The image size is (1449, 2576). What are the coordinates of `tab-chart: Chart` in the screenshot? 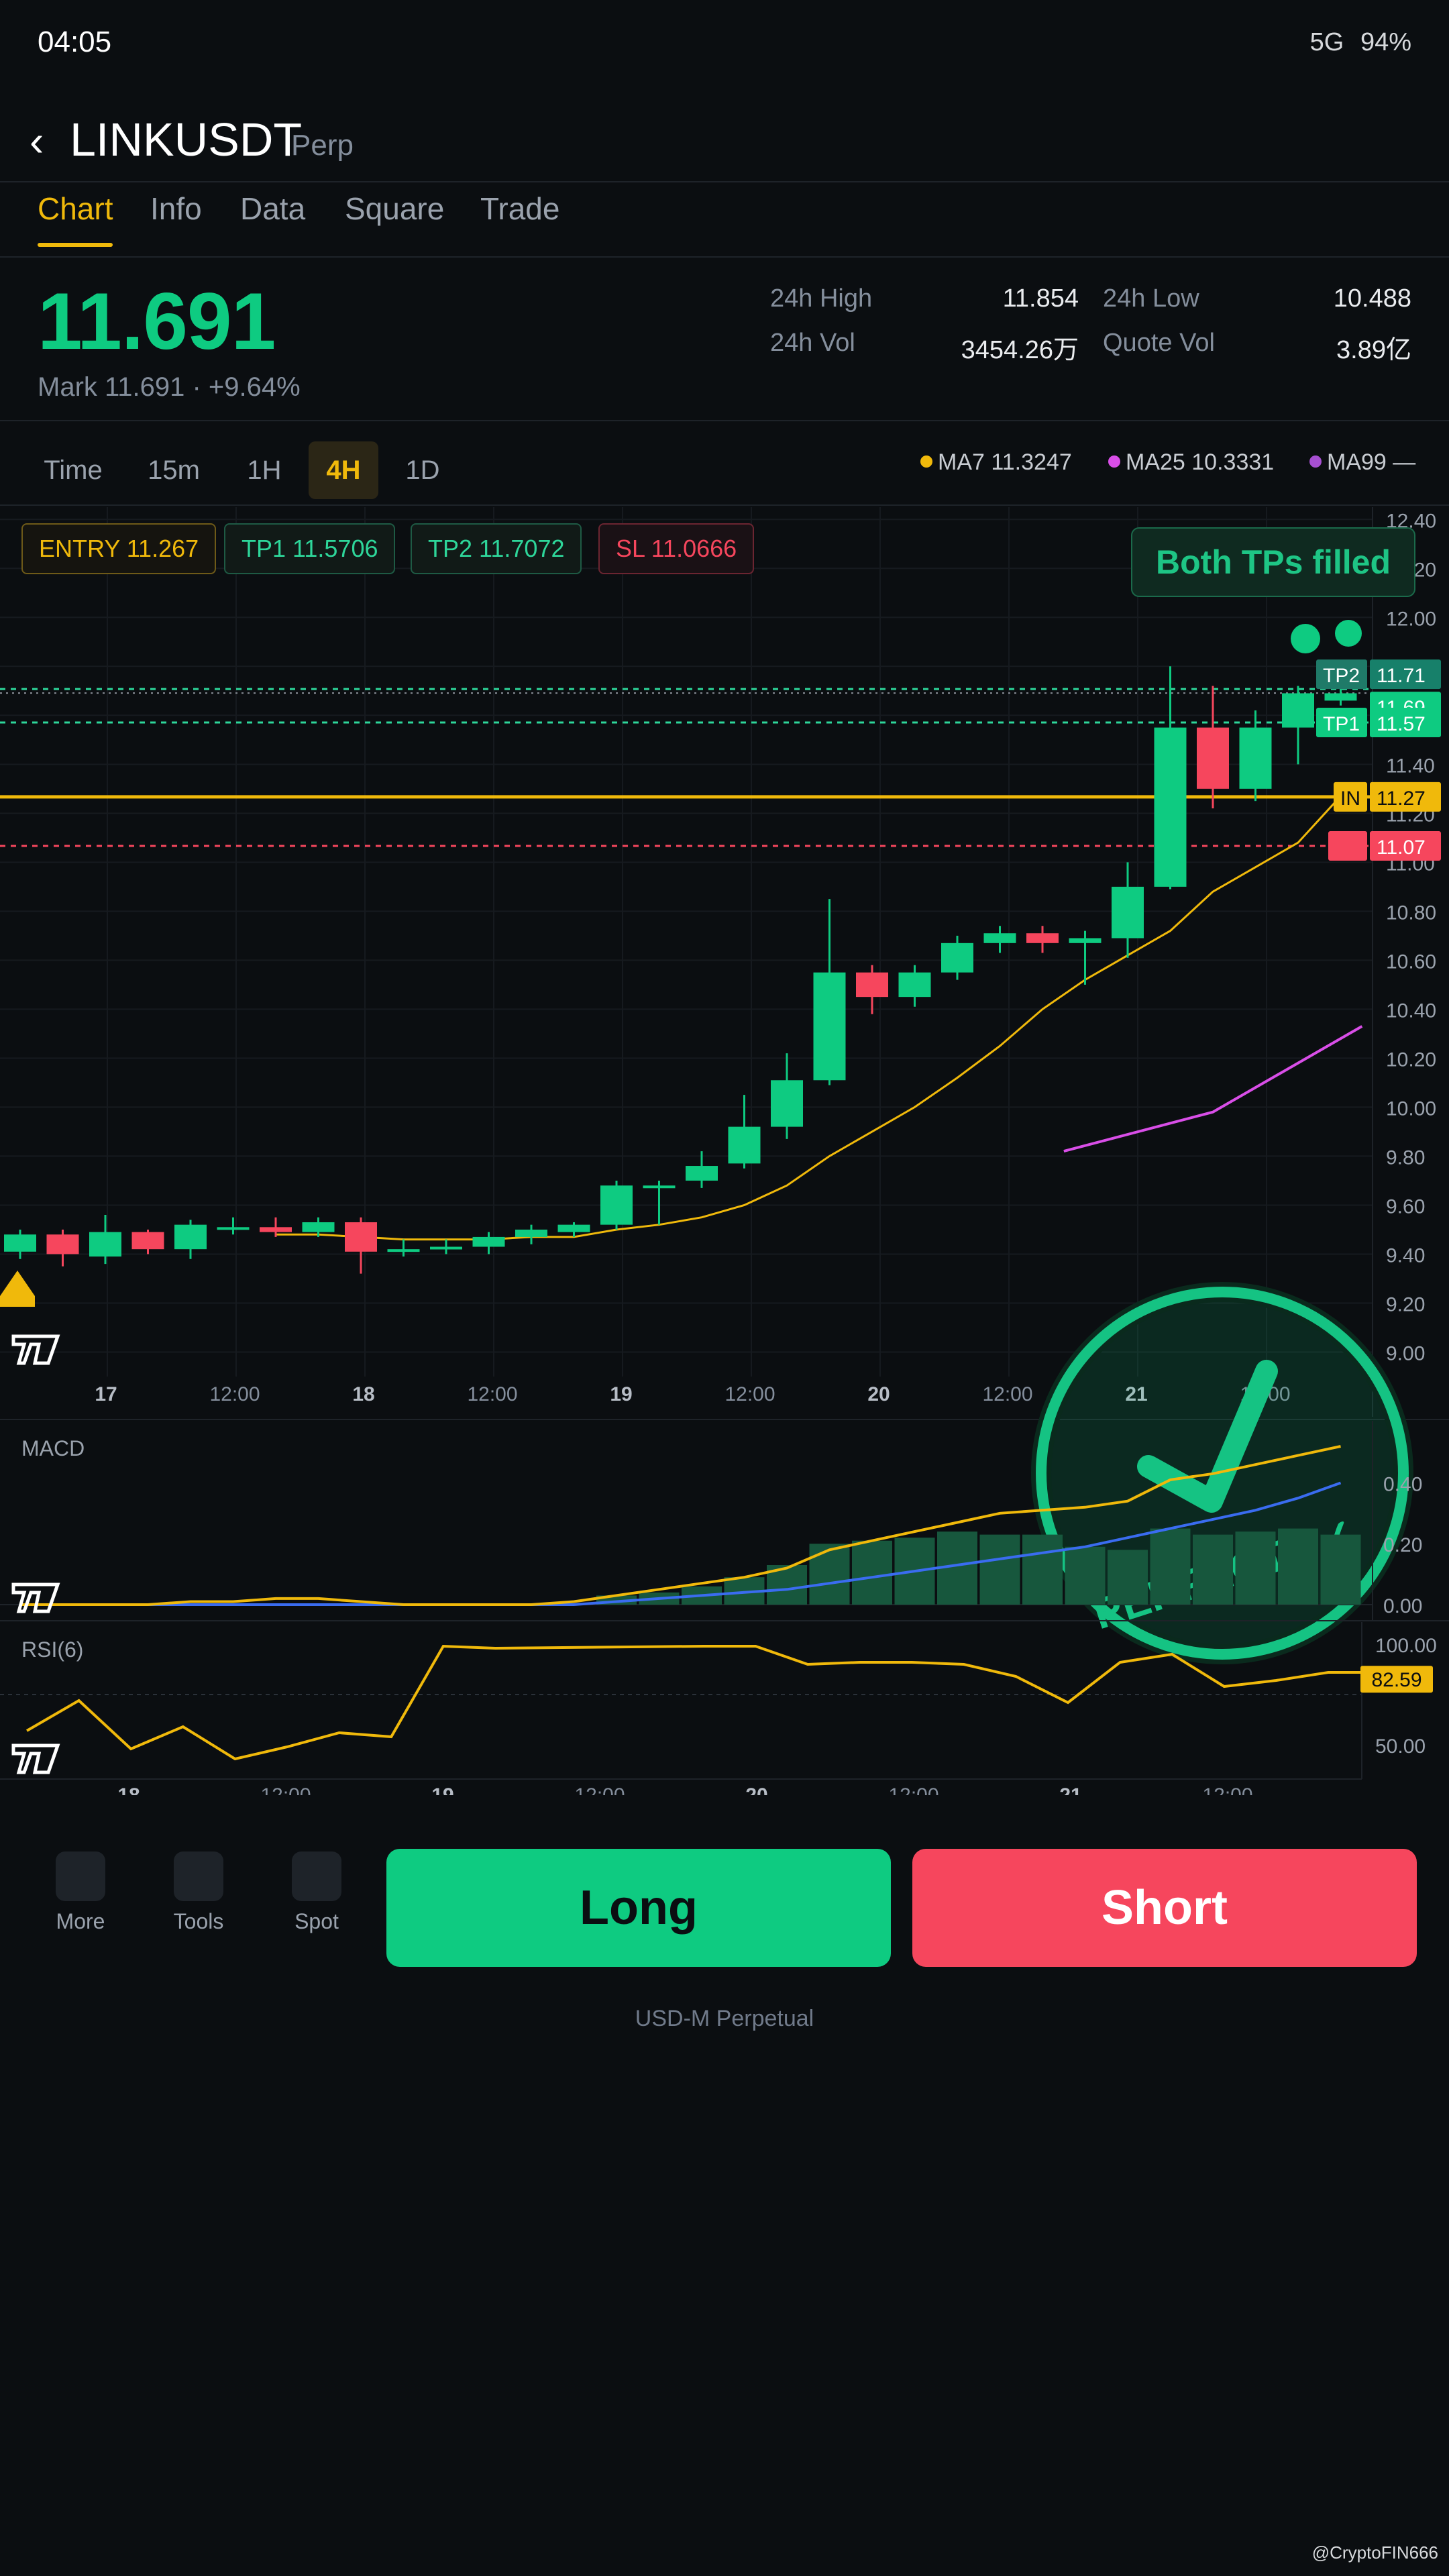 It's located at (75, 209).